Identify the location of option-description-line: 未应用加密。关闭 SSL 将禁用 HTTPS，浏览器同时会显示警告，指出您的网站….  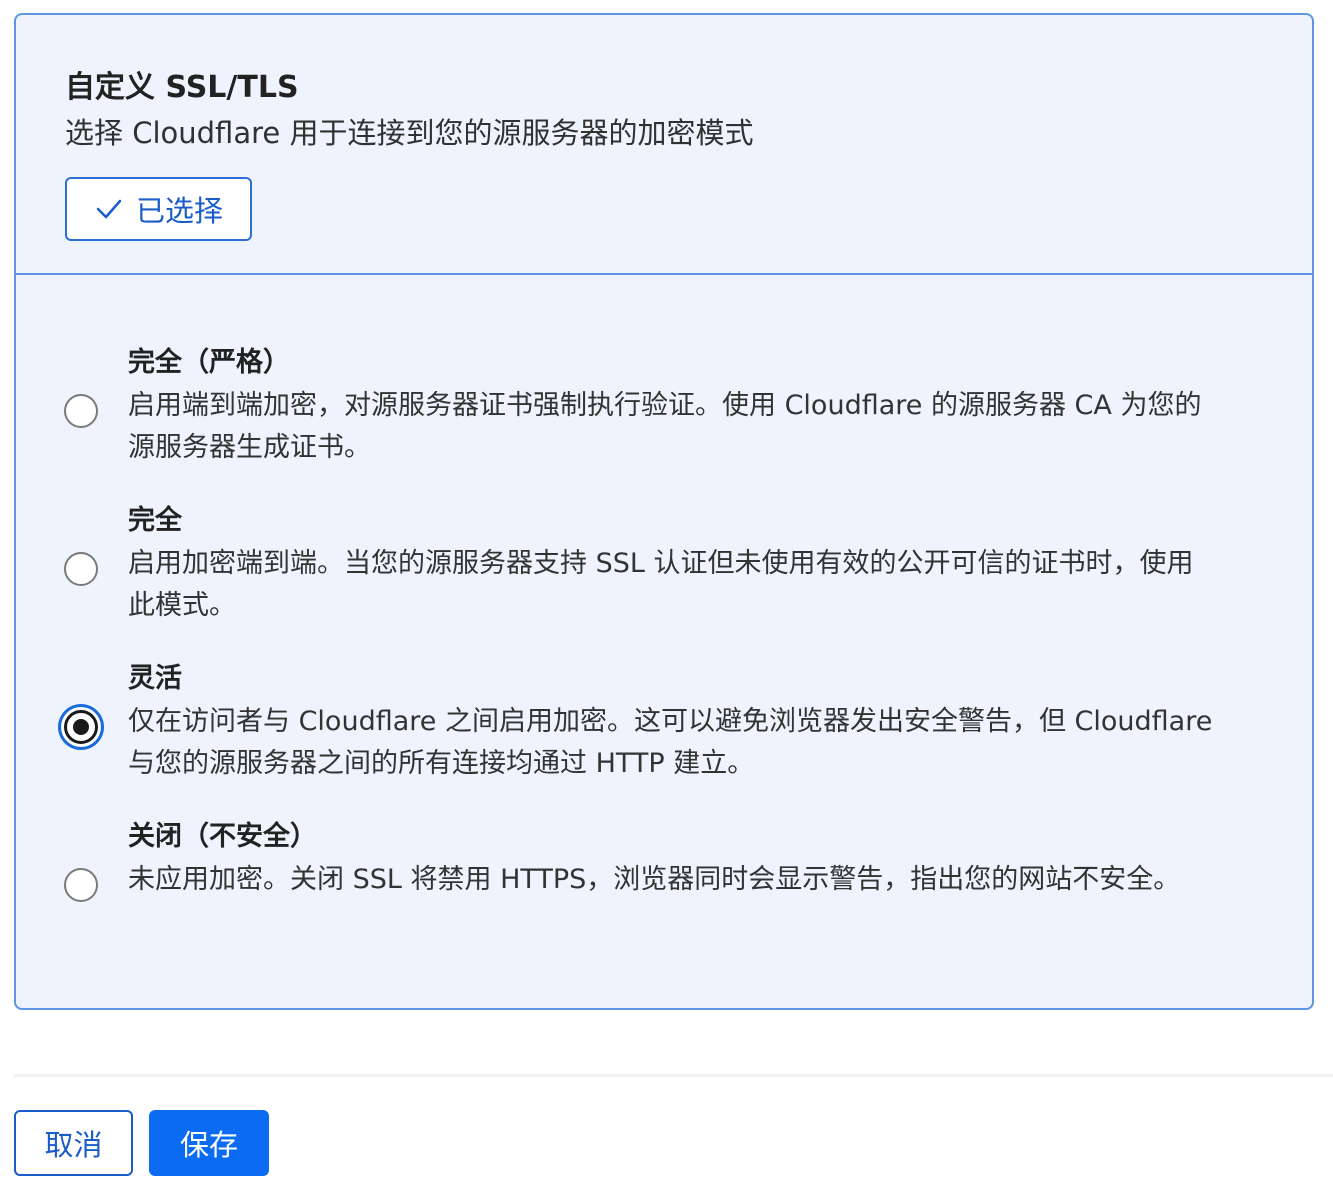
(654, 879).